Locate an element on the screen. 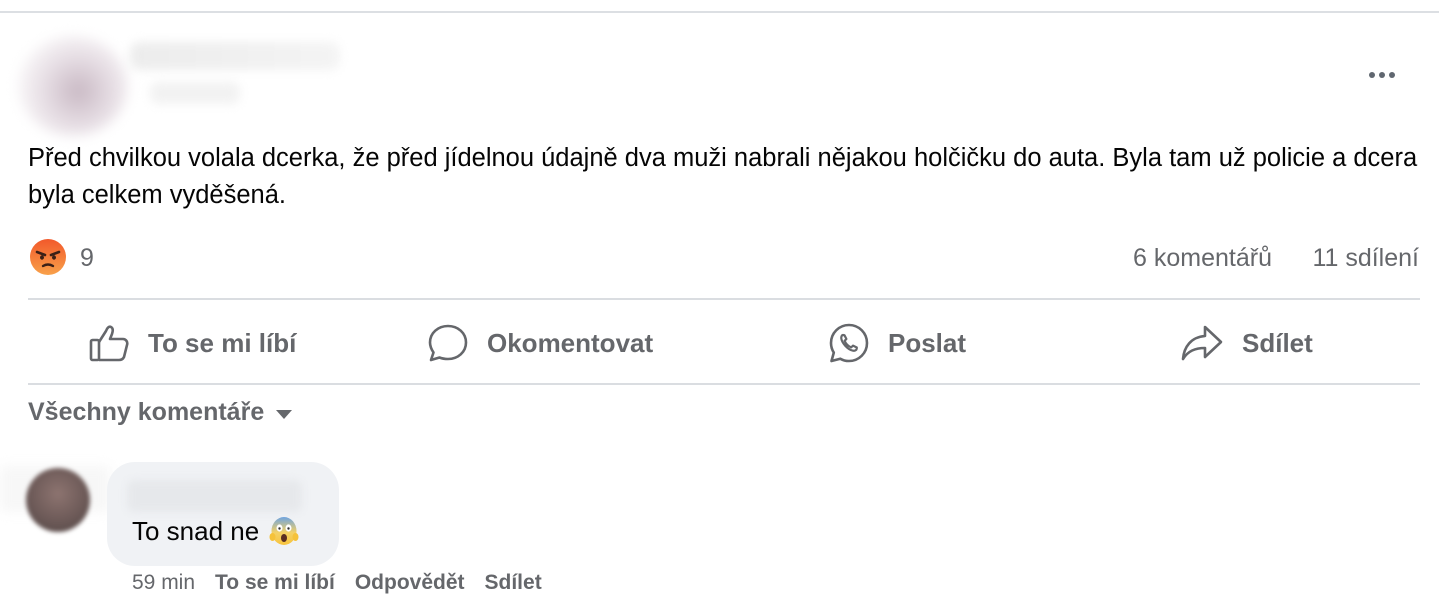  comment-like-link: To se mi líbí is located at coordinates (275, 583).